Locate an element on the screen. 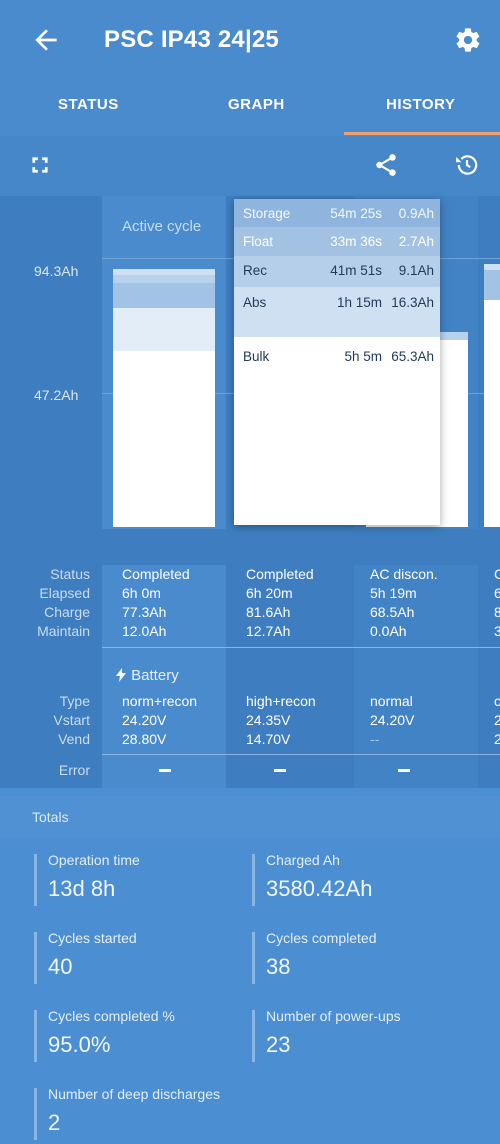 This screenshot has height=1144, width=500. fullscreen-icon is located at coordinates (40, 165).